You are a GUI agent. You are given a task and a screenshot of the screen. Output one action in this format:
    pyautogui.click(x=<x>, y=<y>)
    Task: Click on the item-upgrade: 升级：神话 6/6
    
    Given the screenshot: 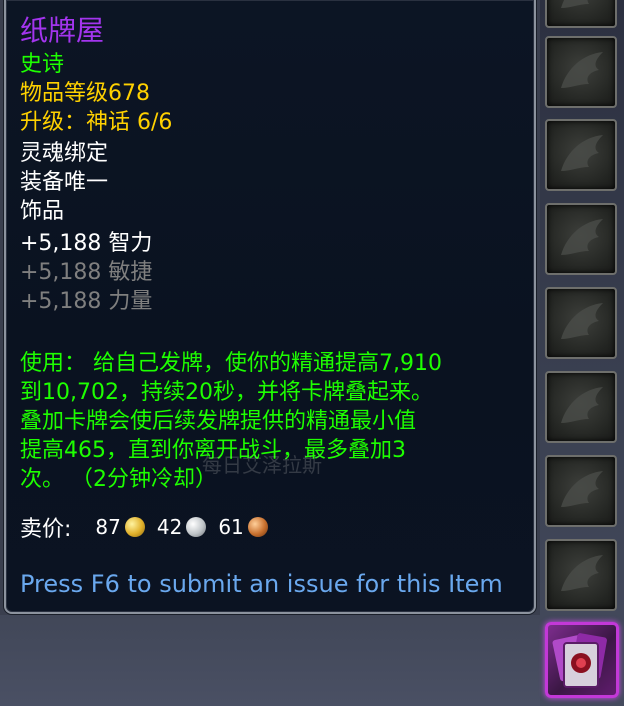 What is the action you would take?
    pyautogui.click(x=96, y=122)
    